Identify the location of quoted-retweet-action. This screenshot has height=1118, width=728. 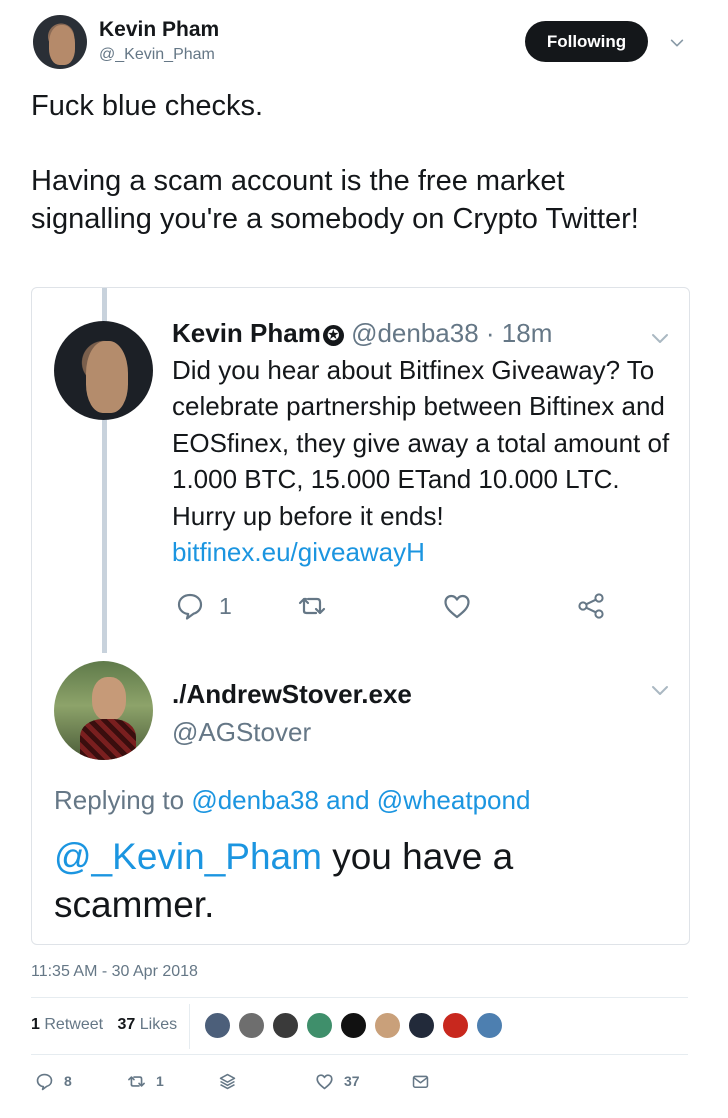
(312, 606).